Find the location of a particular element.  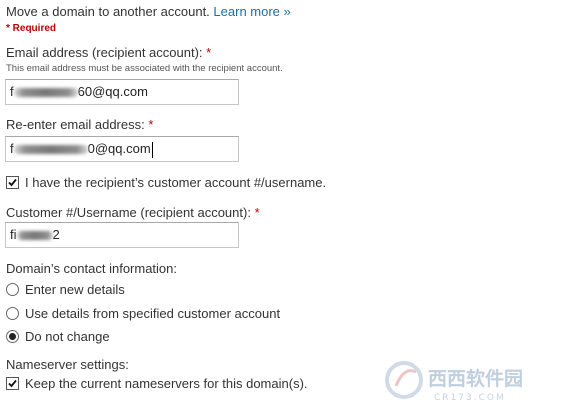

keep-nameservers-checkbox is located at coordinates (12, 383).